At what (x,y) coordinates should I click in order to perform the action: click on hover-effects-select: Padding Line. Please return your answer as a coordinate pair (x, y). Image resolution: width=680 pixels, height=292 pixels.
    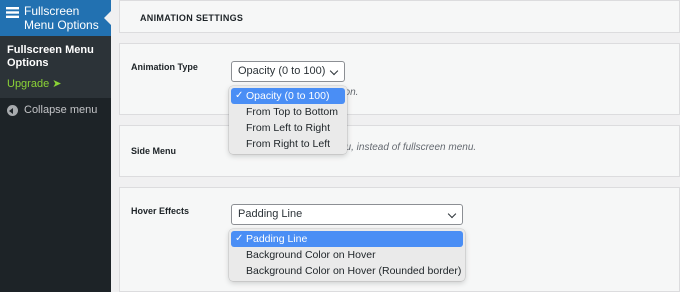
    Looking at the image, I should click on (347, 214).